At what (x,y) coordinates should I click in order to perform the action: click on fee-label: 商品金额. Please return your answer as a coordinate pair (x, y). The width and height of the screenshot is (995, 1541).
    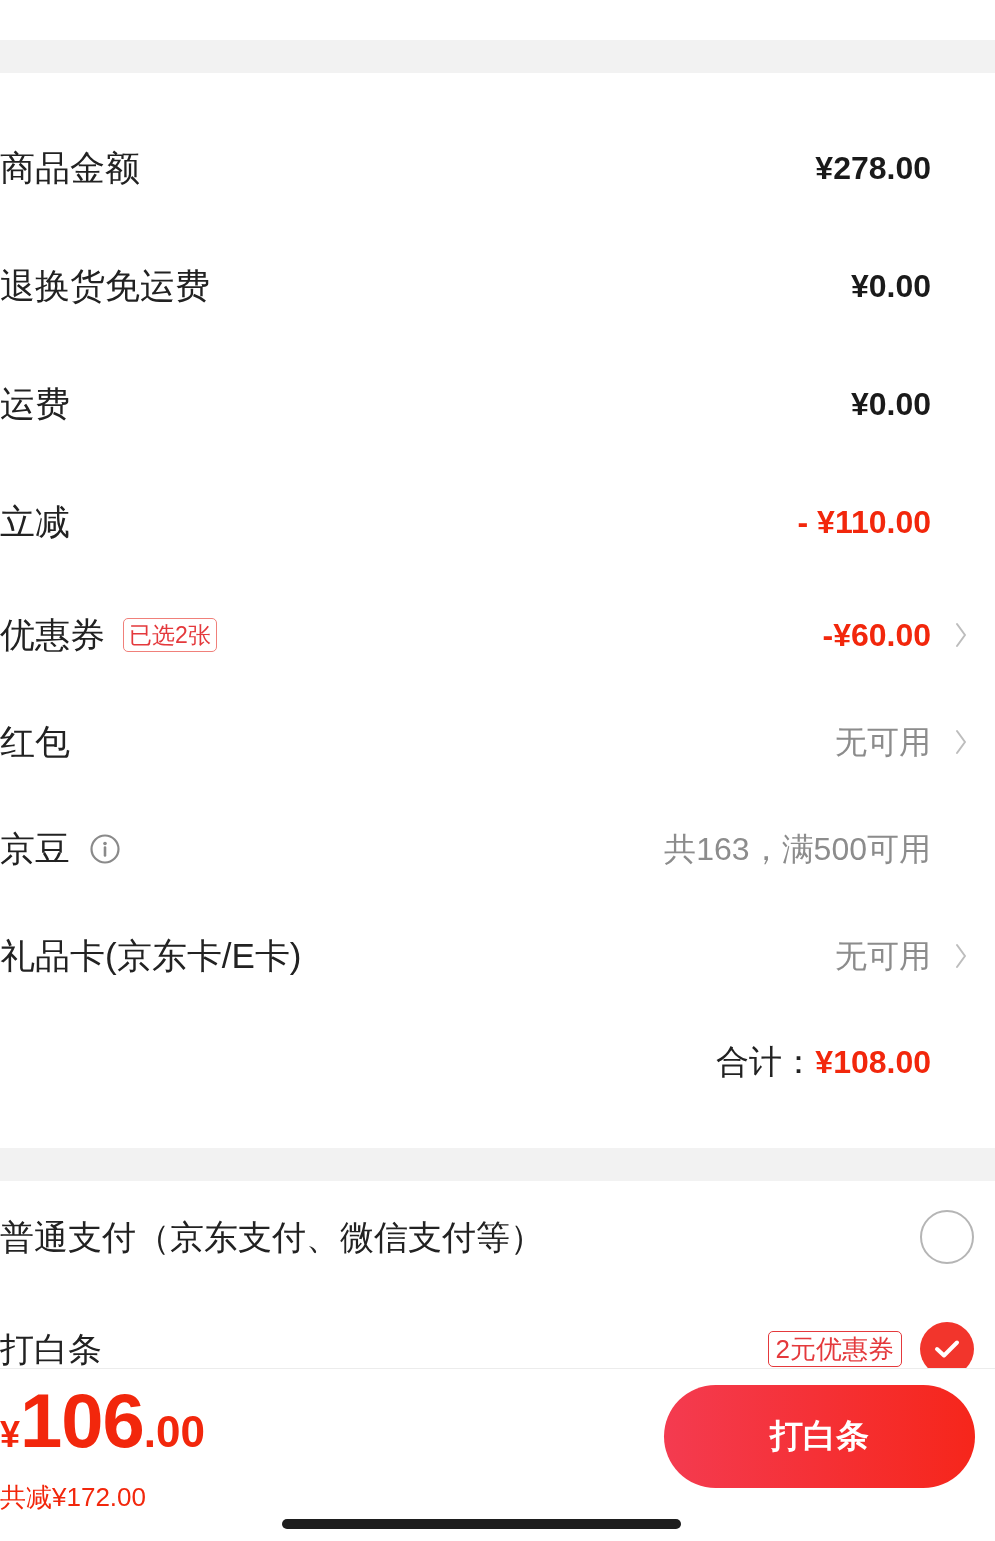
    Looking at the image, I should click on (70, 168).